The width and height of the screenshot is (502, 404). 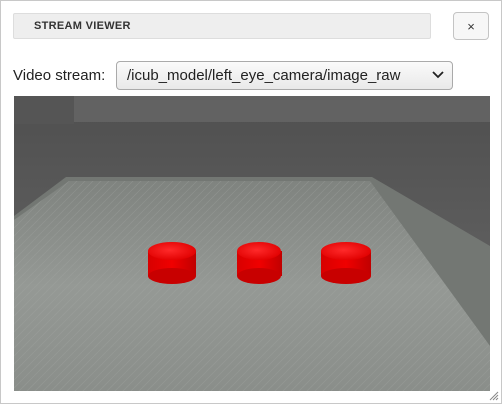 I want to click on close-icon: ×, so click(x=471, y=26).